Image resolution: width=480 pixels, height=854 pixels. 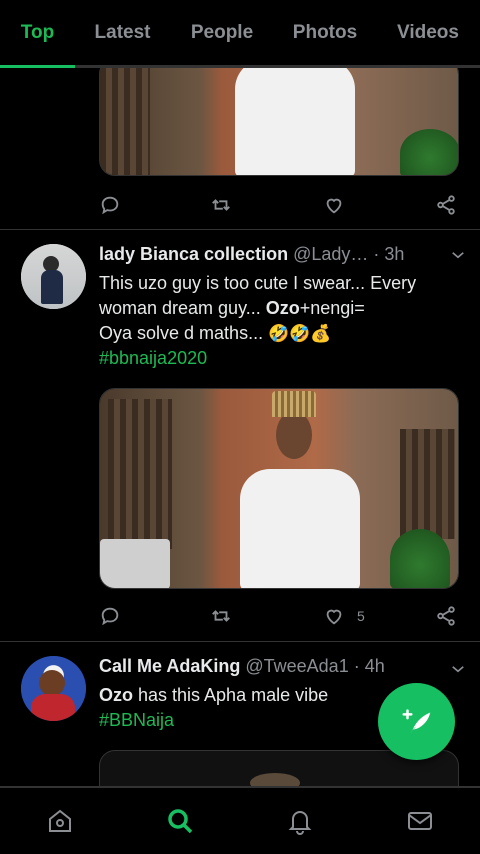 What do you see at coordinates (222, 32) in the screenshot?
I see `tab-people: People` at bounding box center [222, 32].